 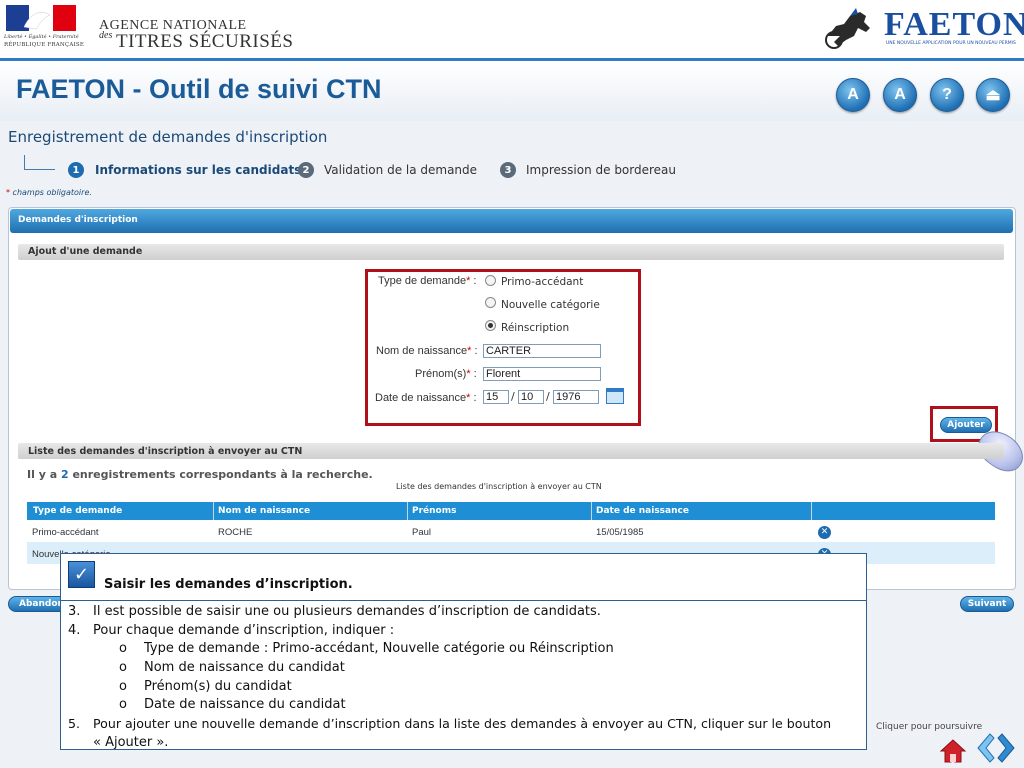 What do you see at coordinates (65, 532) in the screenshot?
I see `row1-type: Primo-accédant` at bounding box center [65, 532].